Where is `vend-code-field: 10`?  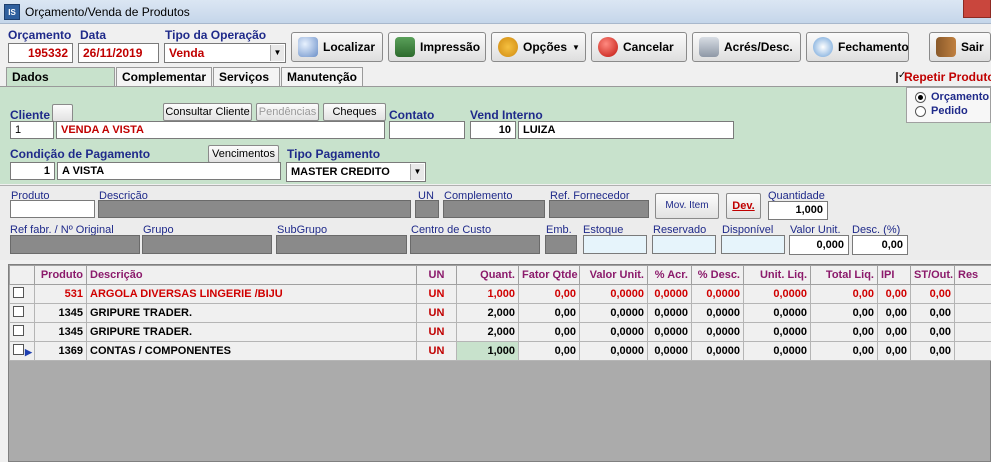
vend-code-field: 10 is located at coordinates (493, 130).